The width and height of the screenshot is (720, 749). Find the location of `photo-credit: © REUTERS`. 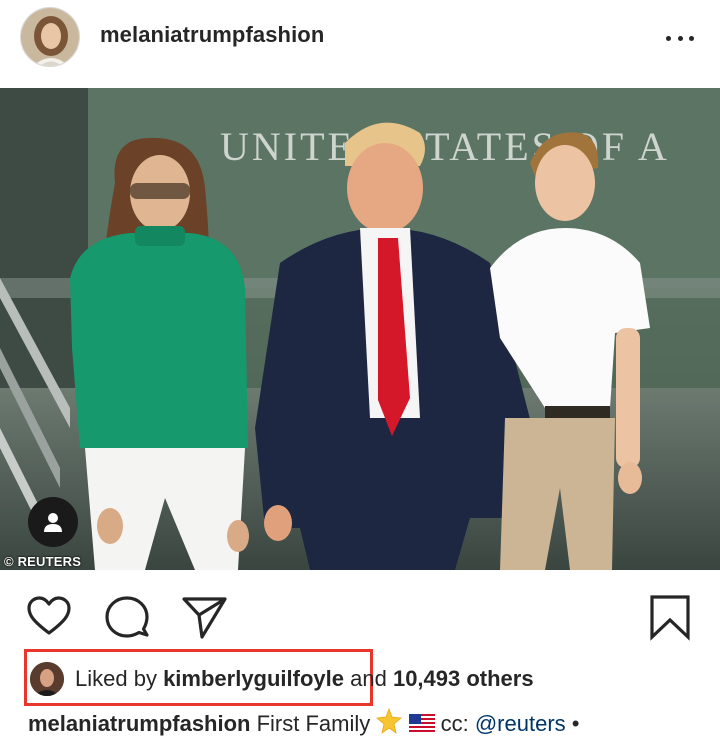

photo-credit: © REUTERS is located at coordinates (43, 561).